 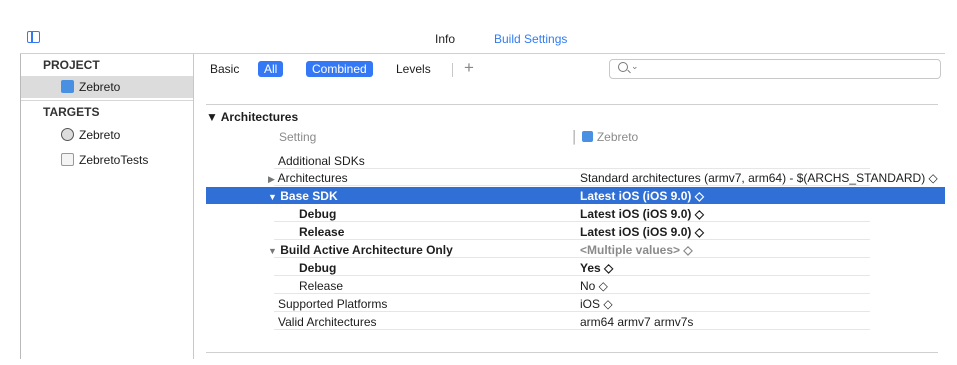 What do you see at coordinates (67, 159) in the screenshot?
I see `test-bundle-icon` at bounding box center [67, 159].